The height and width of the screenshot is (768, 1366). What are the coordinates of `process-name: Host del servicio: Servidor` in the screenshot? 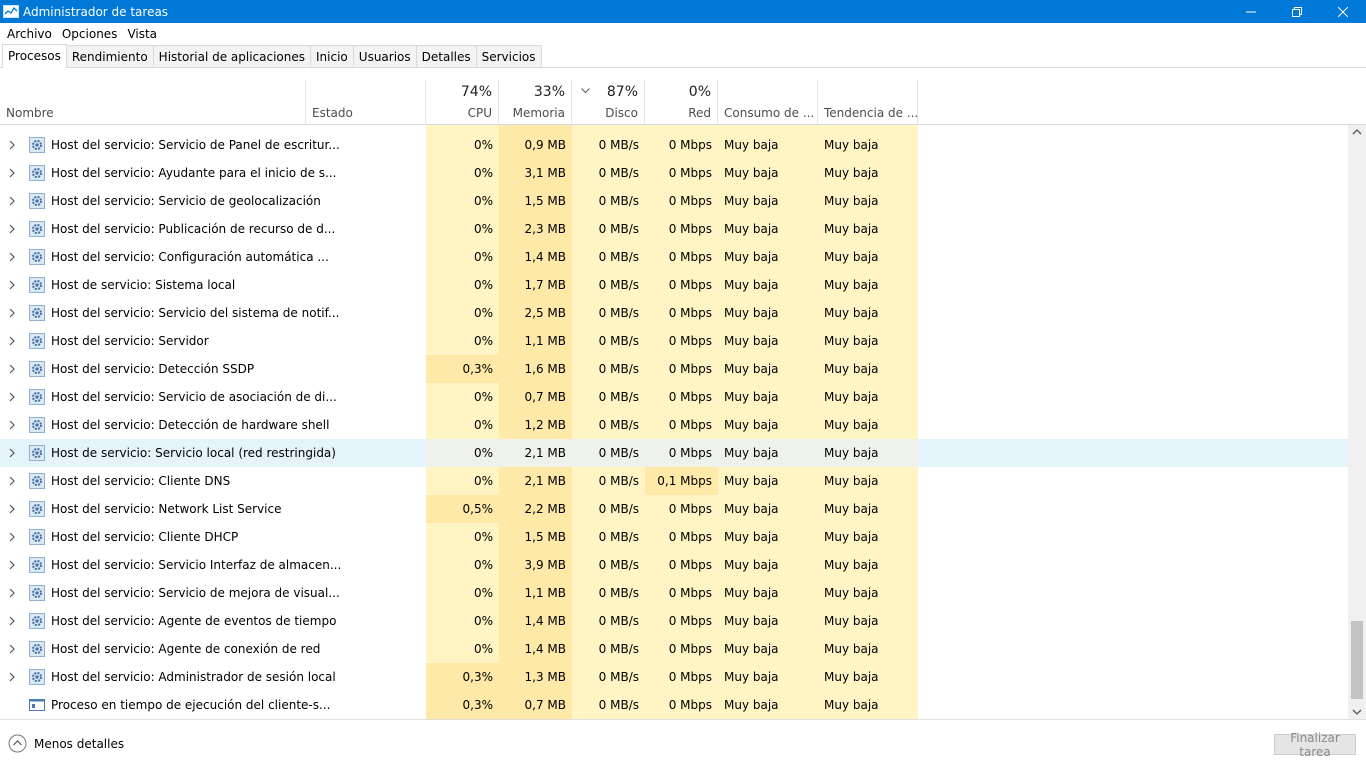 It's located at (130, 341).